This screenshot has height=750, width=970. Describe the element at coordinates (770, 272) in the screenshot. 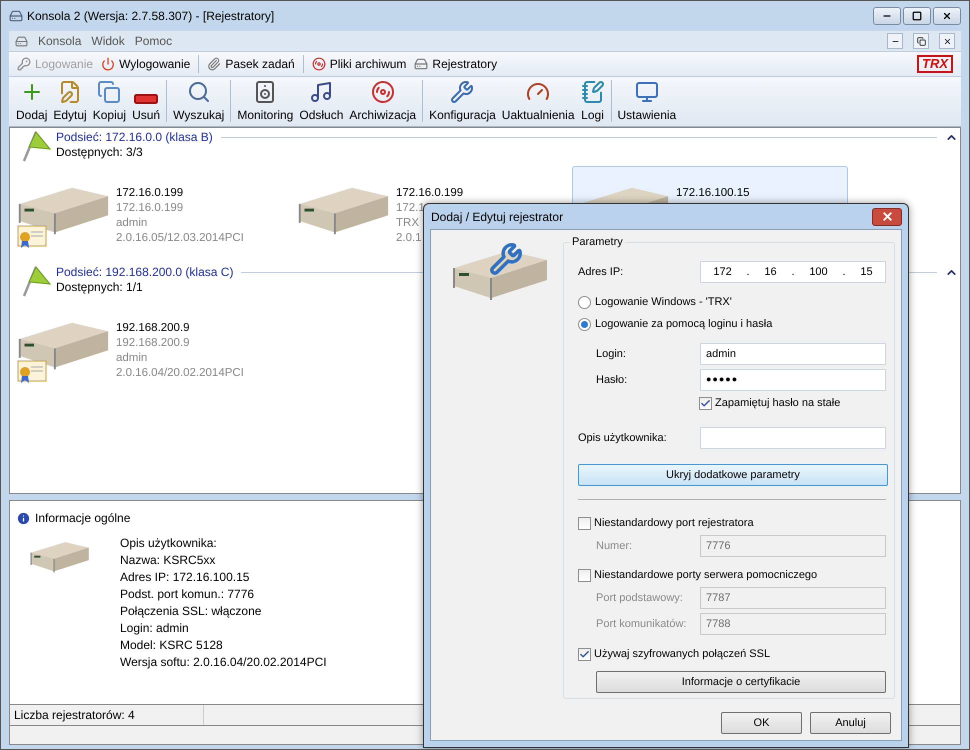

I see `ip-octet: 16` at that location.